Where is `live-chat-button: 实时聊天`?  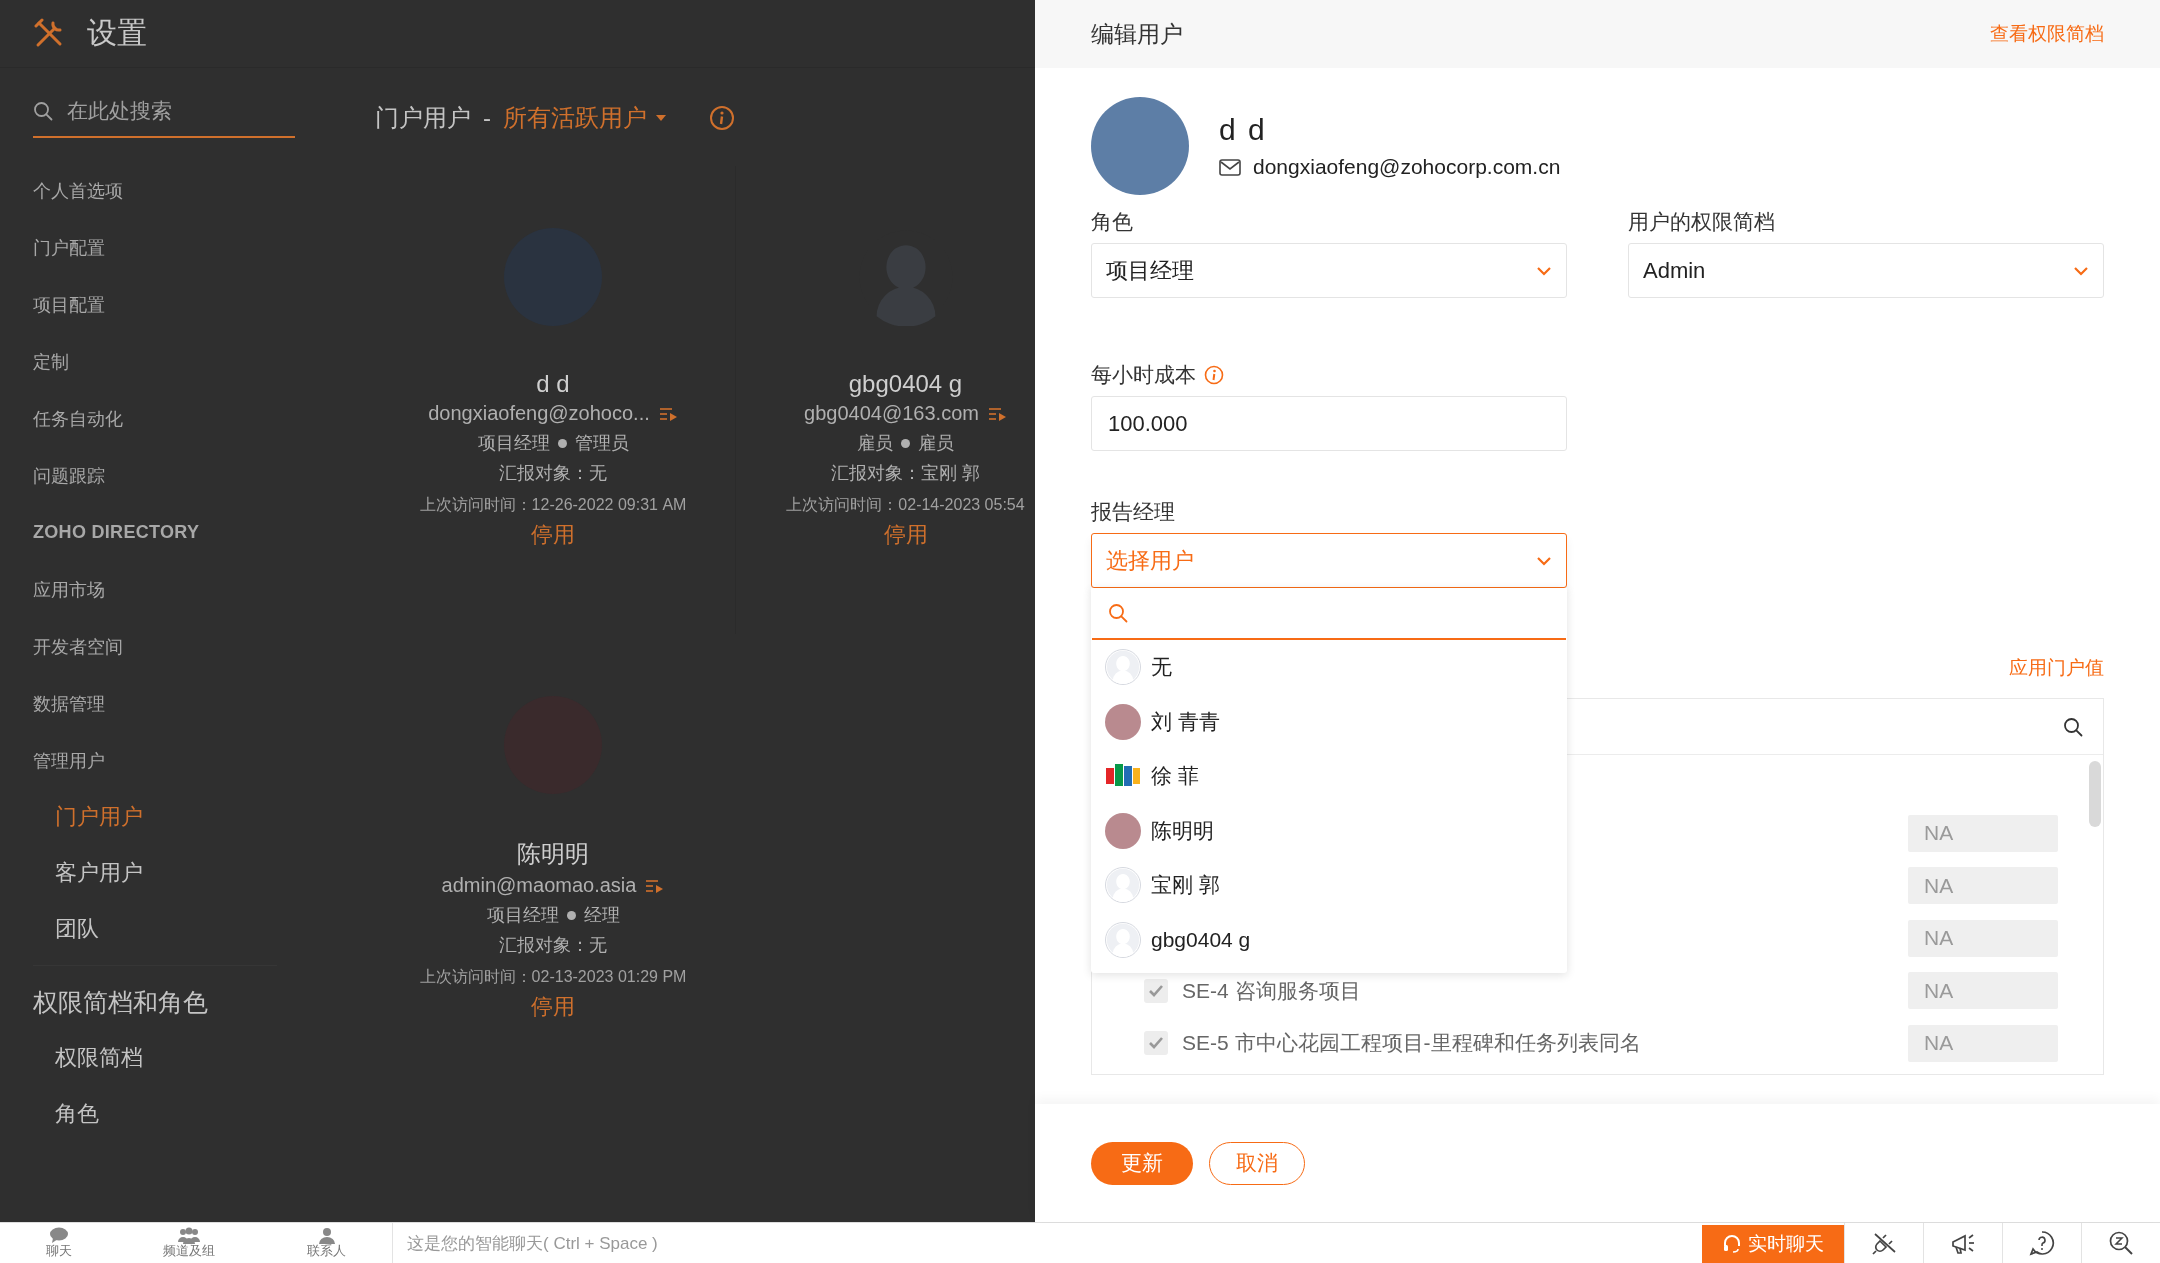 live-chat-button: 实时聊天 is located at coordinates (1773, 1244).